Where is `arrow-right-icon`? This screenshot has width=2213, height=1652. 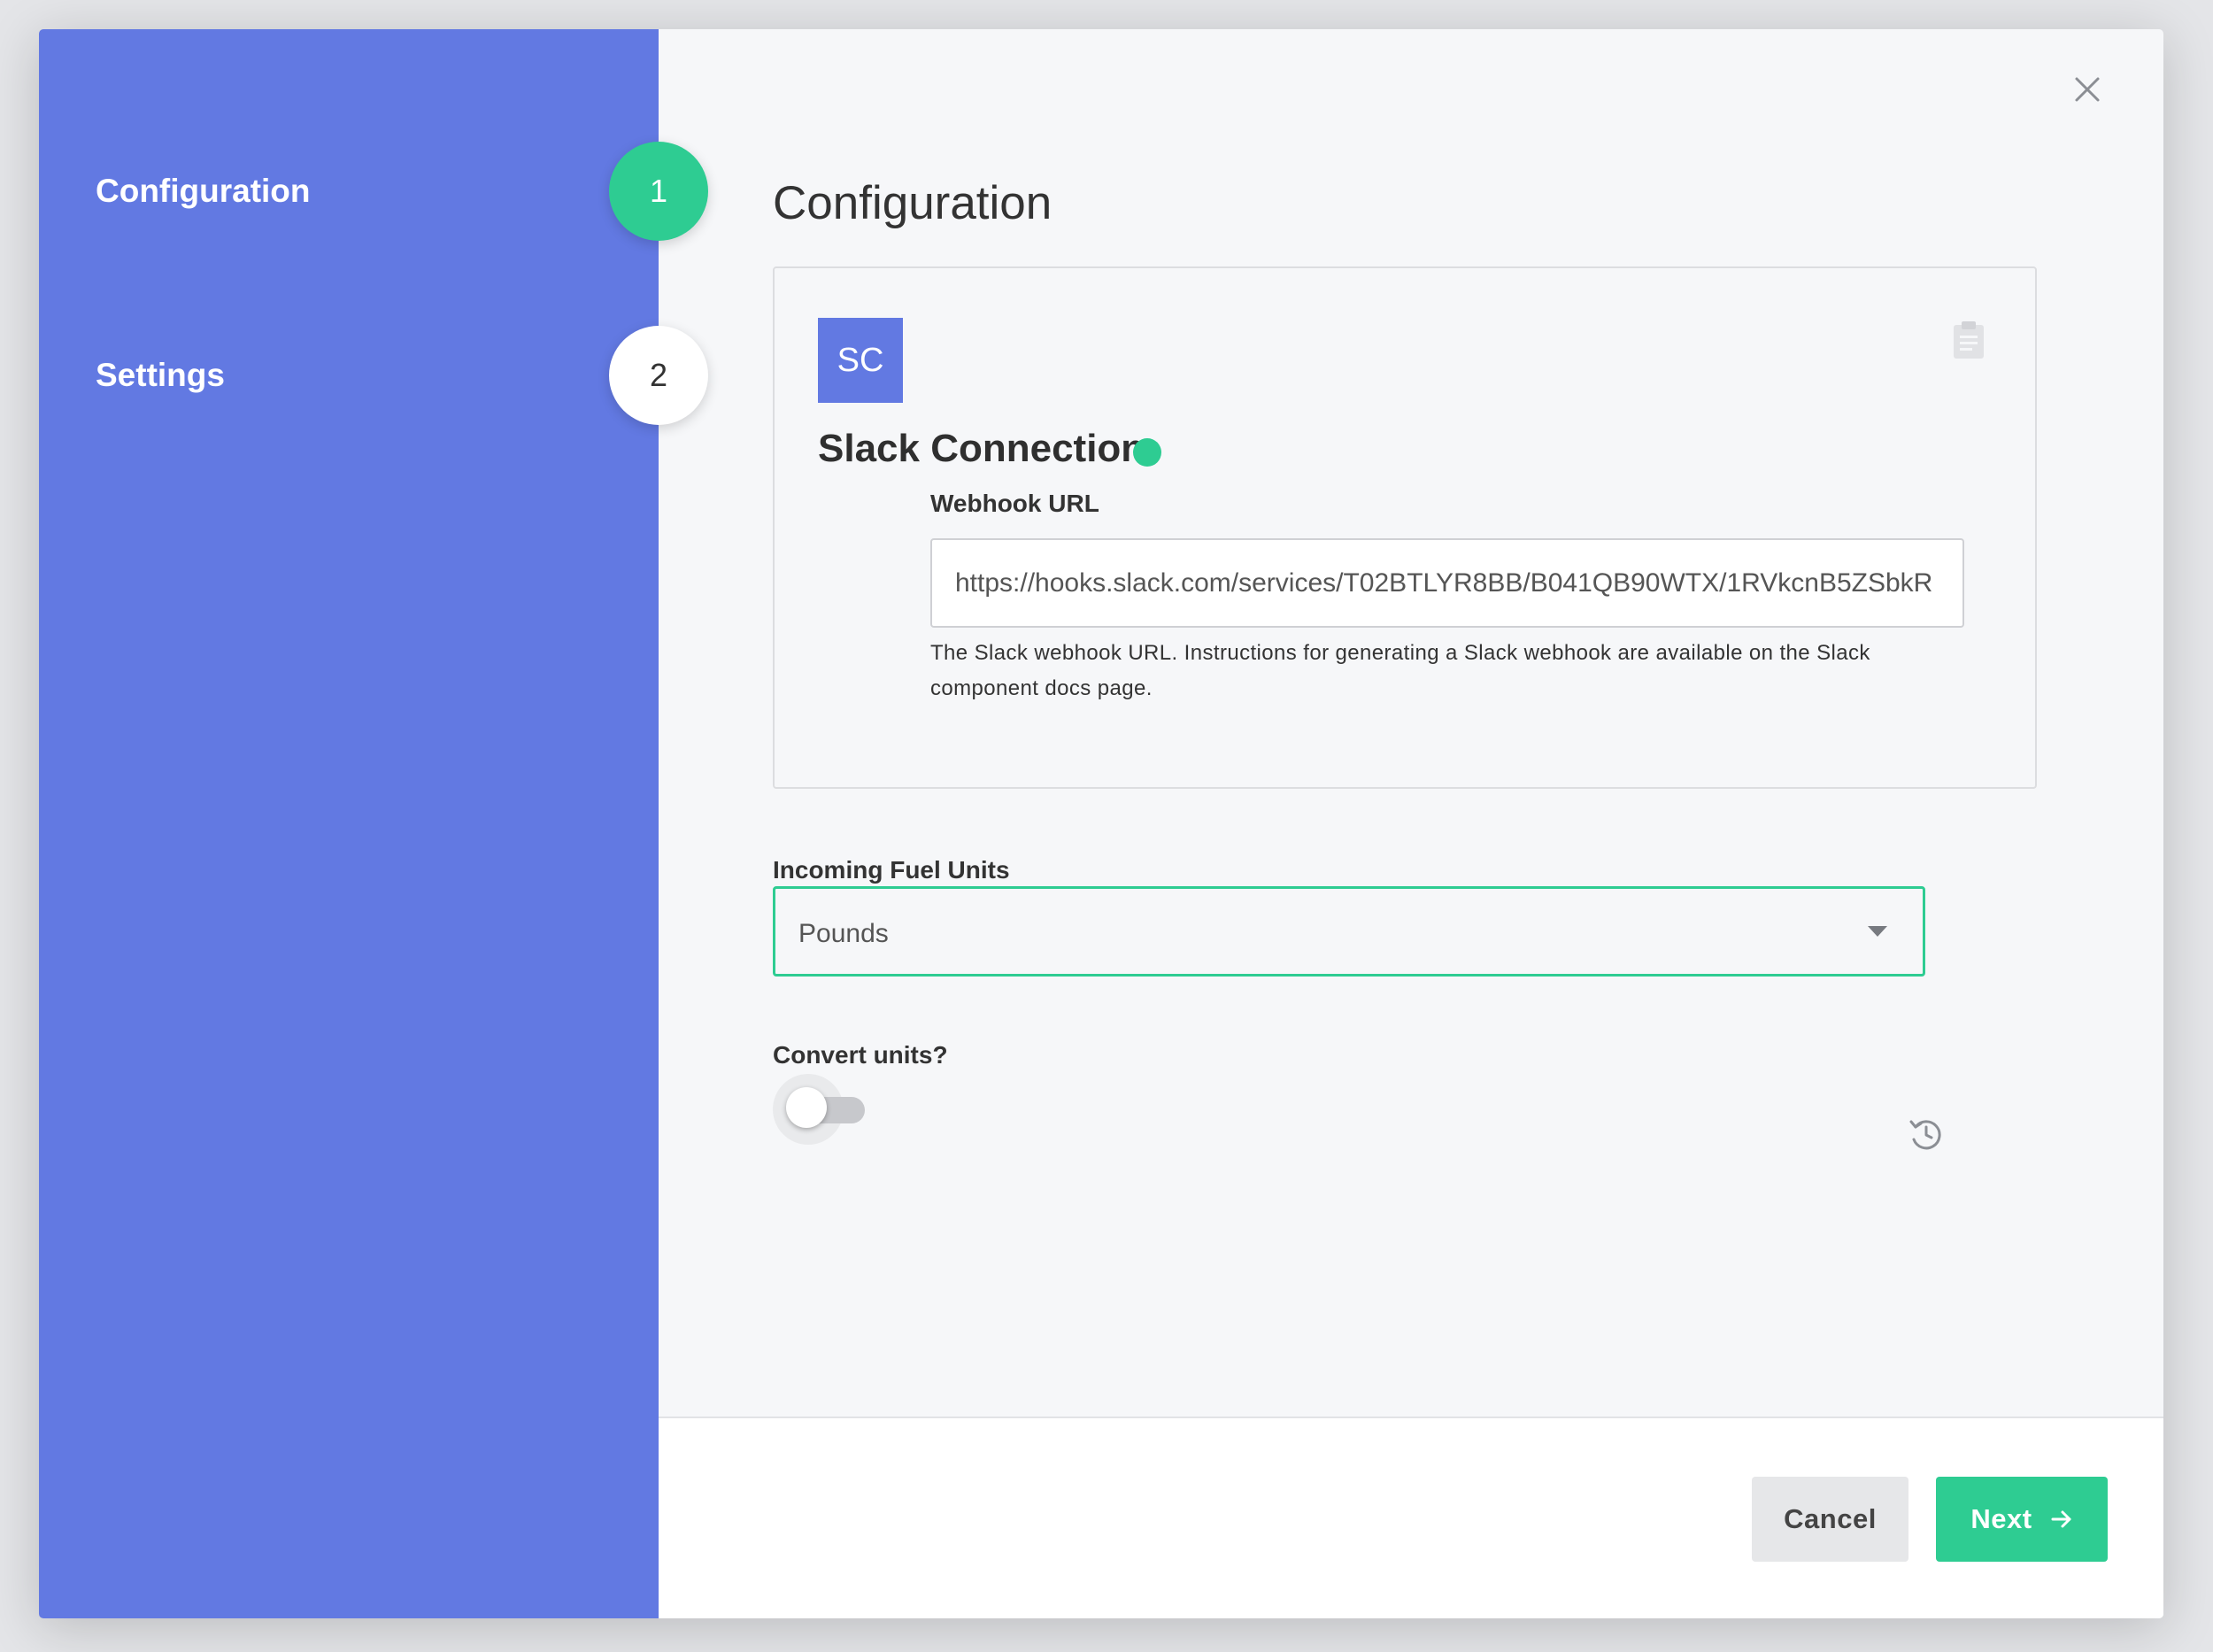 arrow-right-icon is located at coordinates (2061, 1519).